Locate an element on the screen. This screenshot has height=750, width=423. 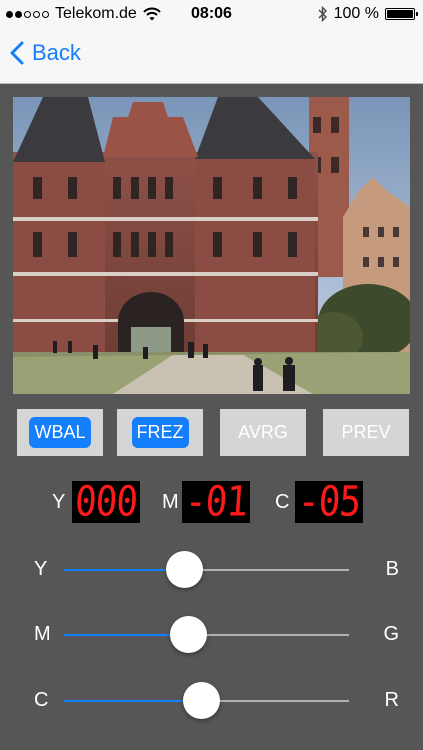
navigation-bar: Back is located at coordinates (211, 56).